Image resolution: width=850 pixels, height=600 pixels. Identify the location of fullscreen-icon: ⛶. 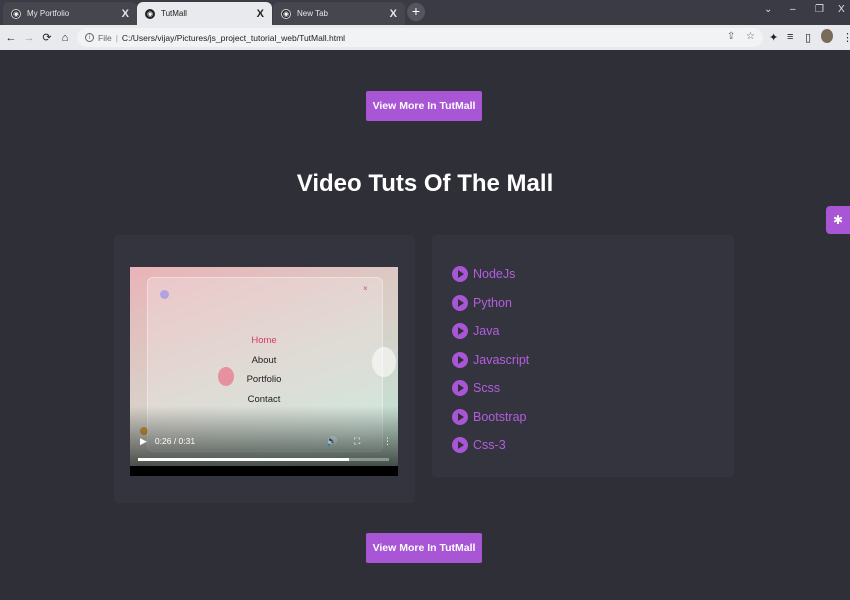
(357, 441).